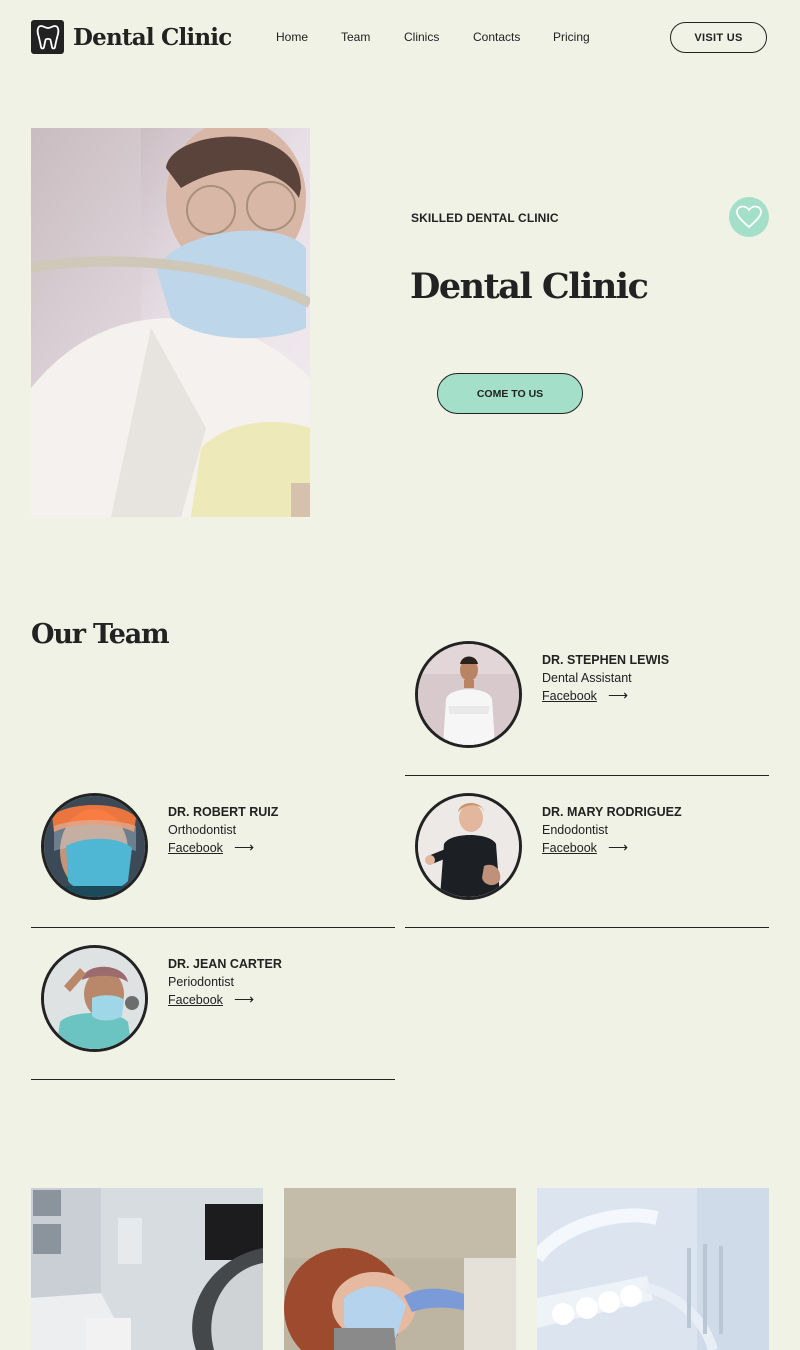 This screenshot has width=800, height=1350. I want to click on heart-icon, so click(749, 217).